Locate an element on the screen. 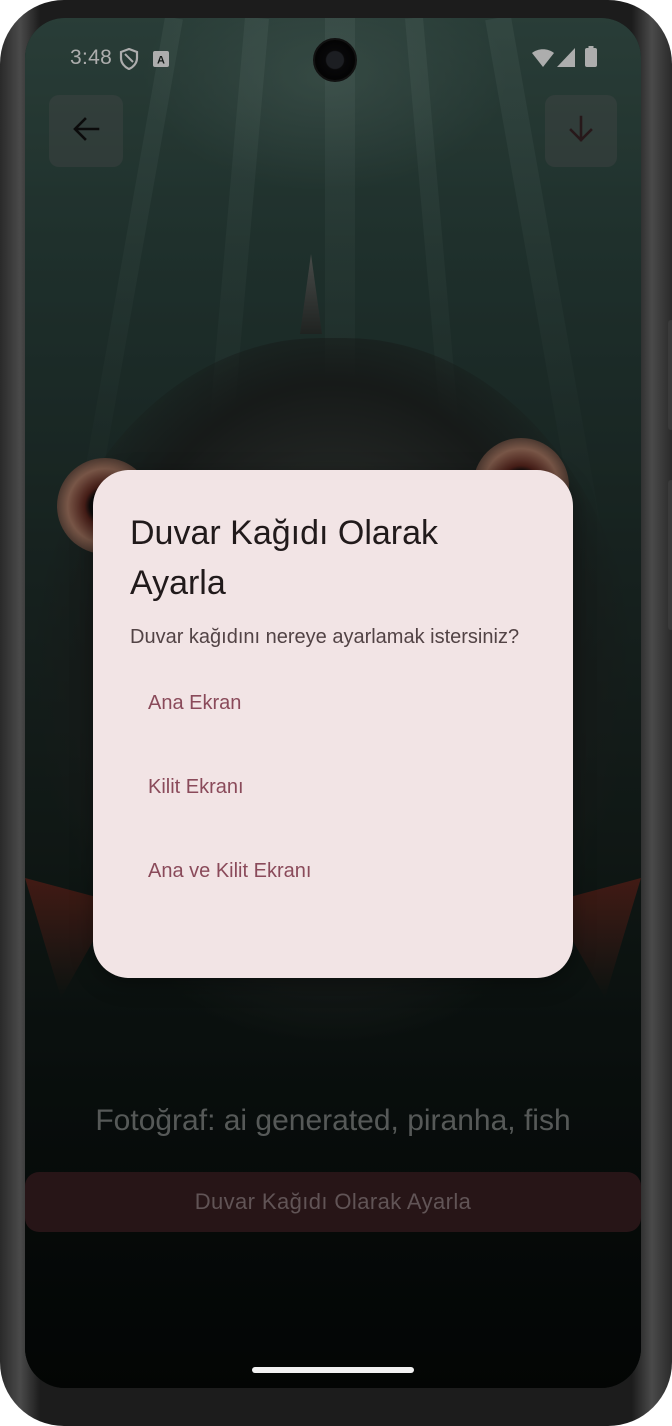 Image resolution: width=672 pixels, height=1426 pixels. option-lock-screen: Kilit Ekranı is located at coordinates (280, 787).